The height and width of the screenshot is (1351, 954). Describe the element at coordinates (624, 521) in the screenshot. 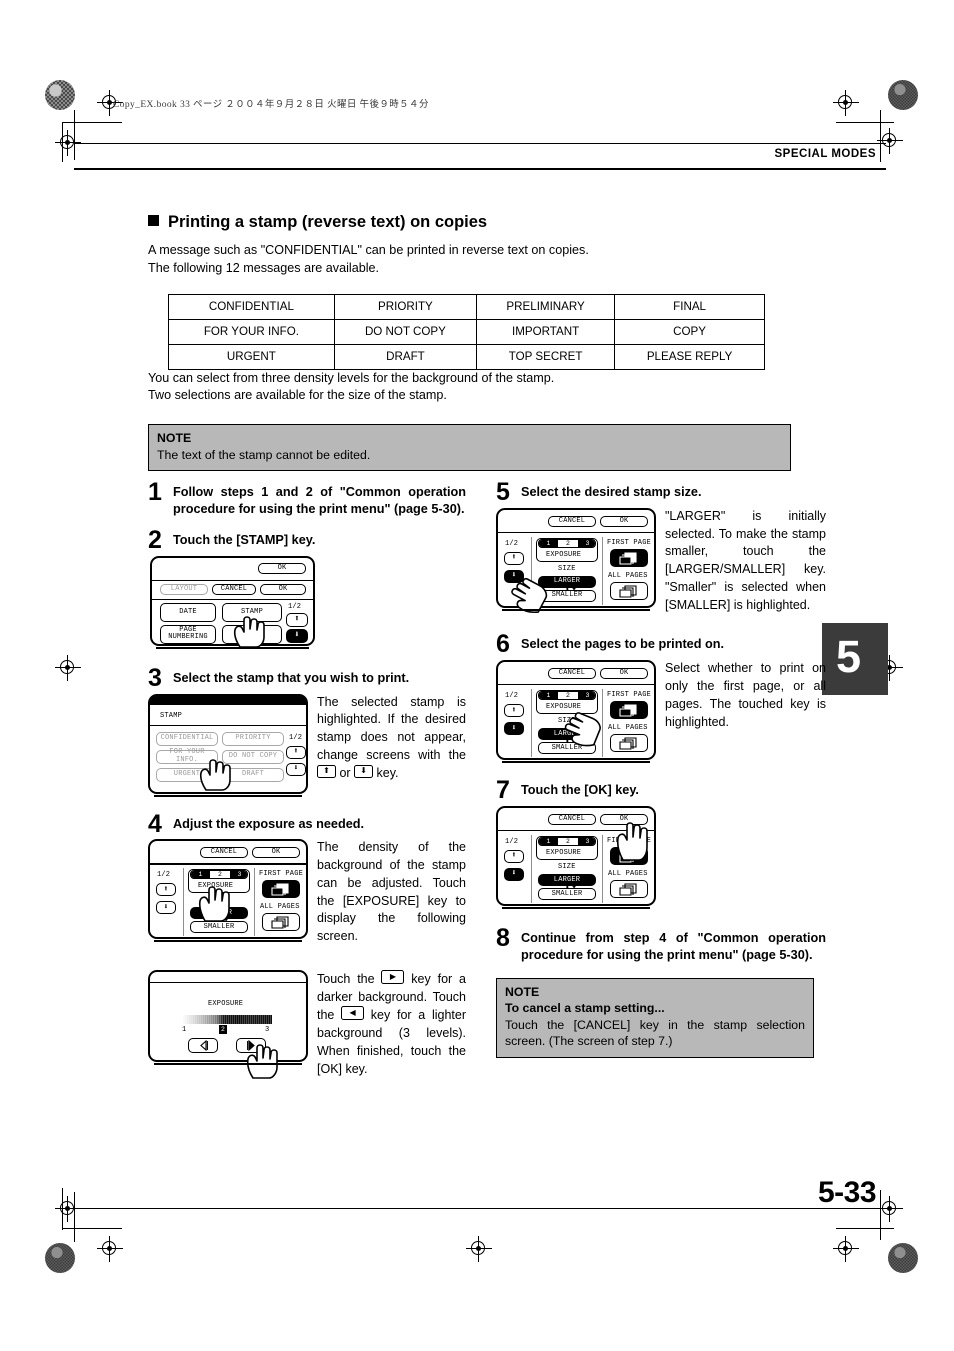

I see `panel5-ok-key: OK` at that location.